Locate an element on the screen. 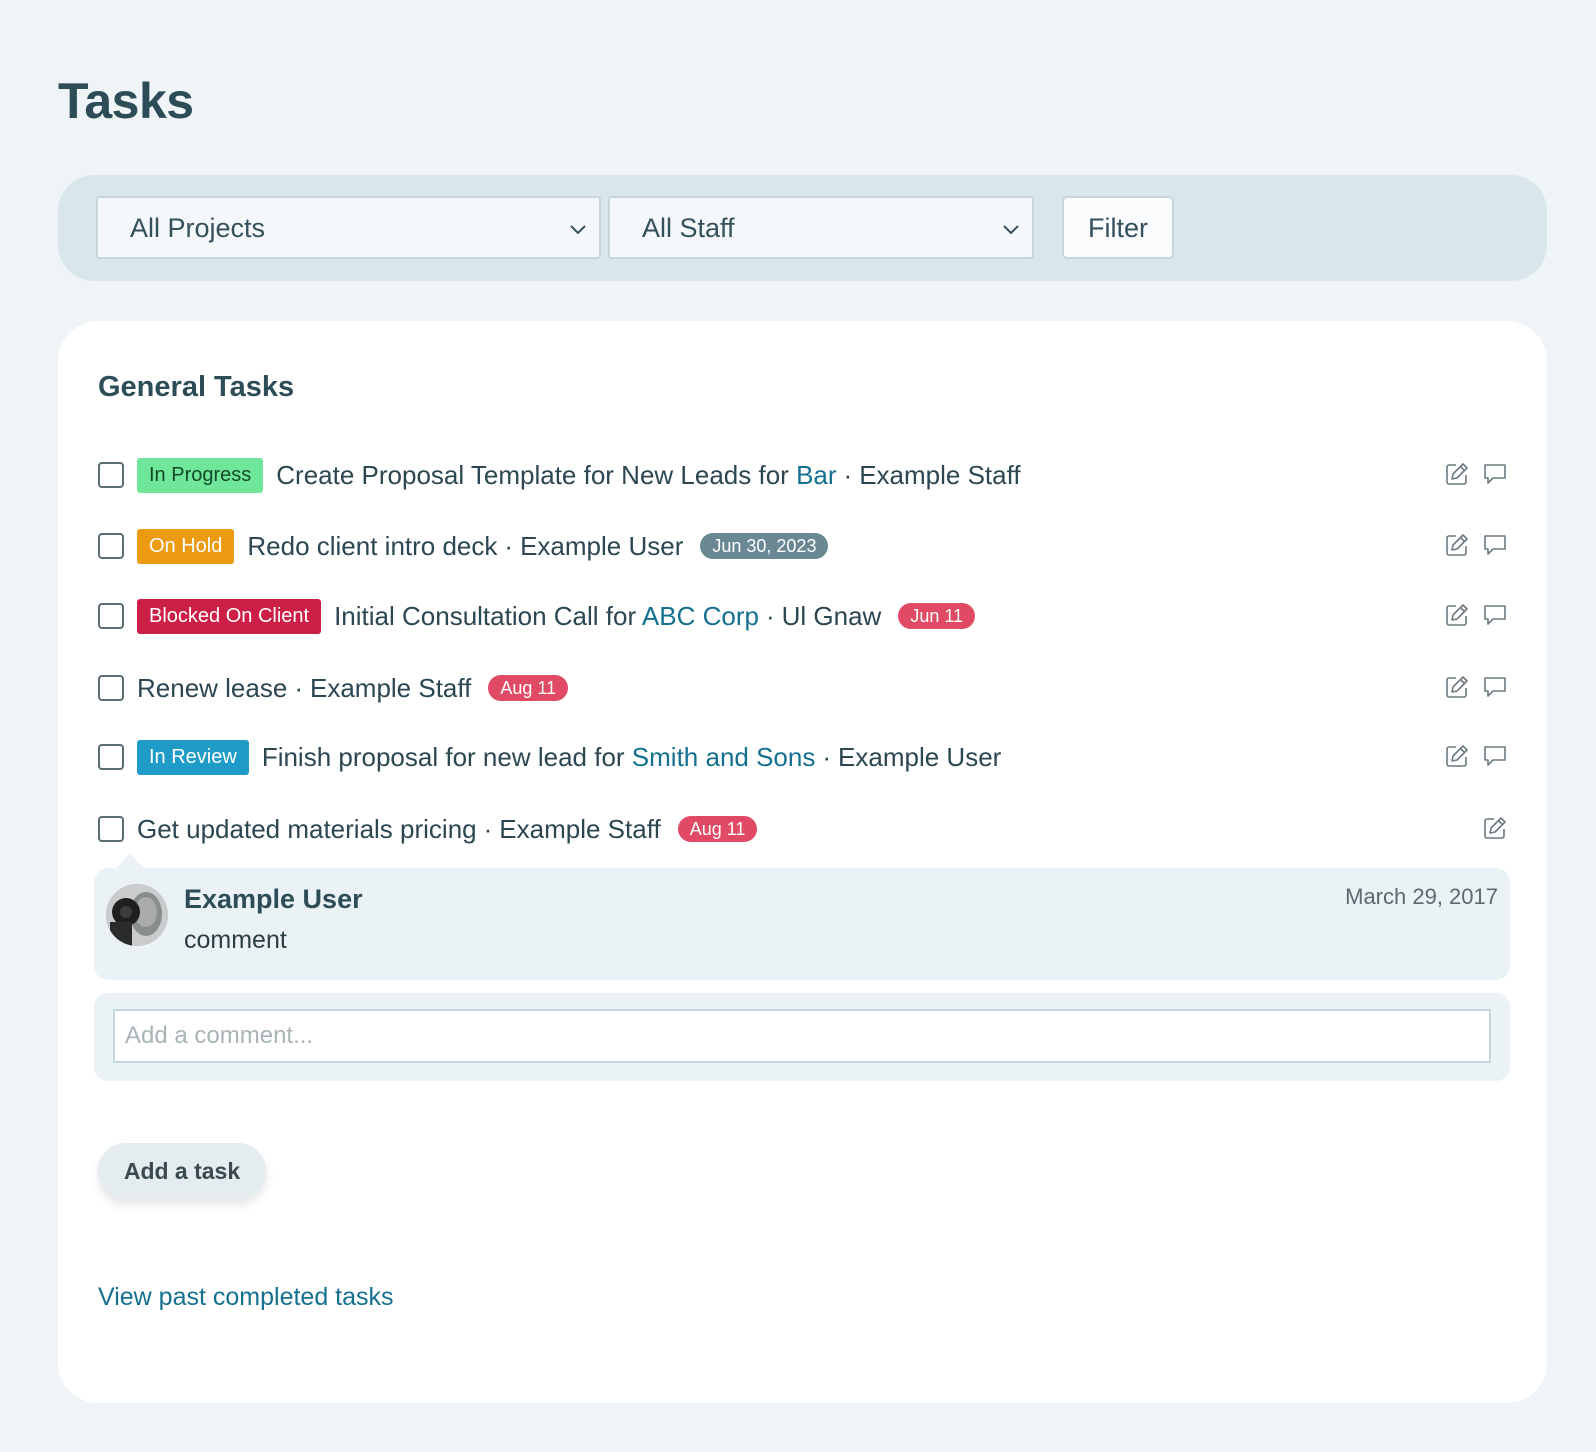 The height and width of the screenshot is (1452, 1596). client-link: Smith and Sons is located at coordinates (724, 757).